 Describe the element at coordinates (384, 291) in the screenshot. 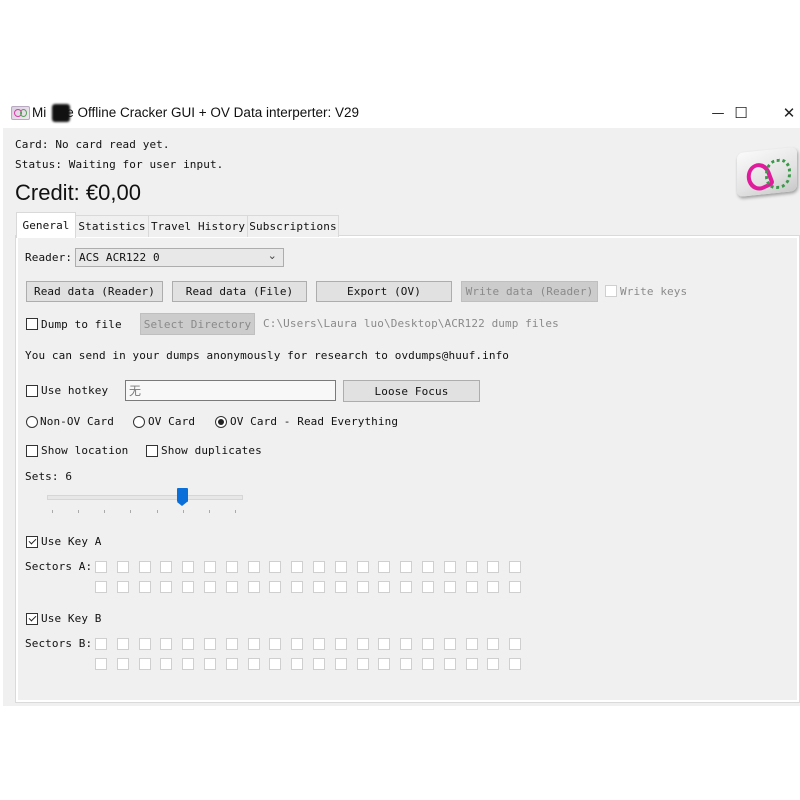

I see `export-ov-button: Export (OV)` at that location.